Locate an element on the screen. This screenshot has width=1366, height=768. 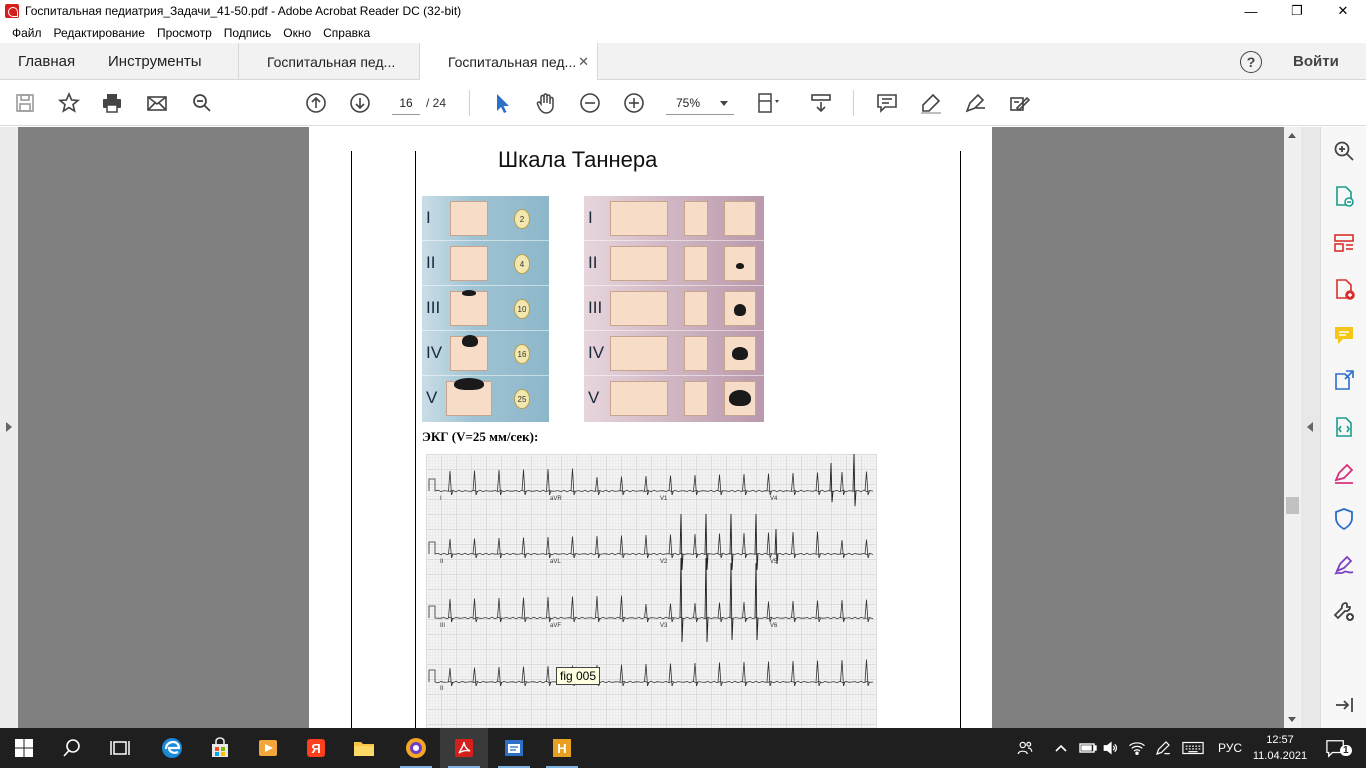
close-window-button: ✕ is located at coordinates (1343, 11).